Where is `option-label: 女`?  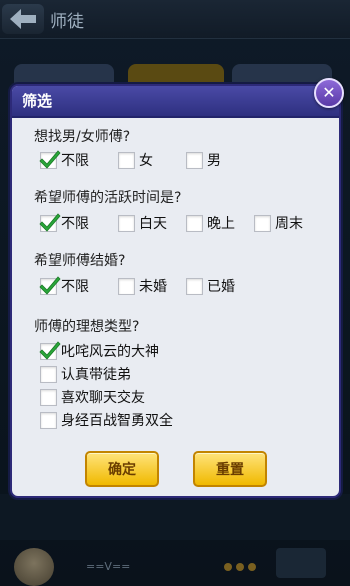
option-label: 女 is located at coordinates (146, 161).